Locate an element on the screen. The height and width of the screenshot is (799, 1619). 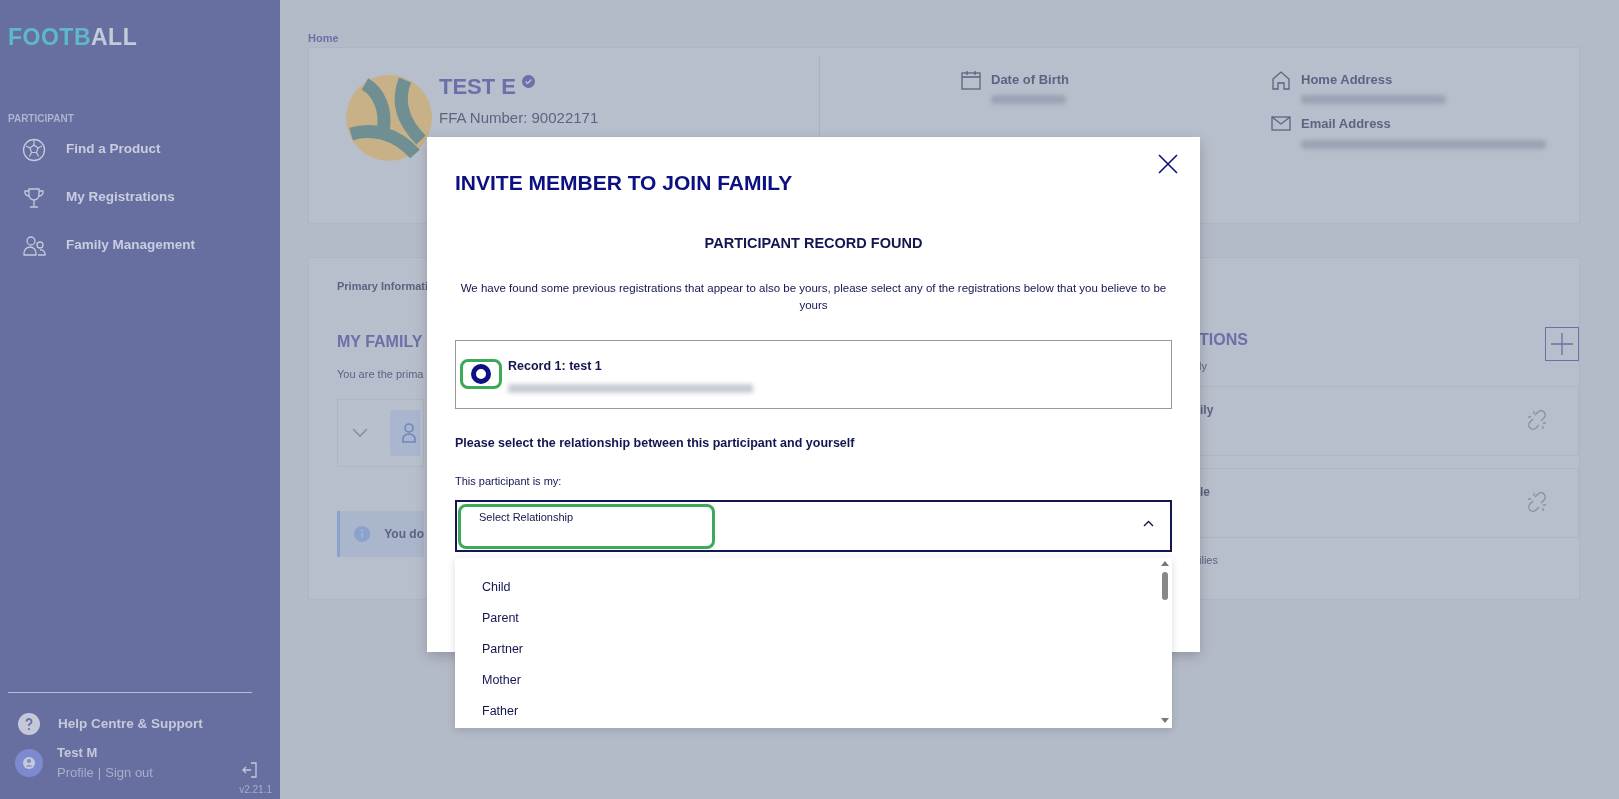
nav-item: My Registrations is located at coordinates (140, 197).